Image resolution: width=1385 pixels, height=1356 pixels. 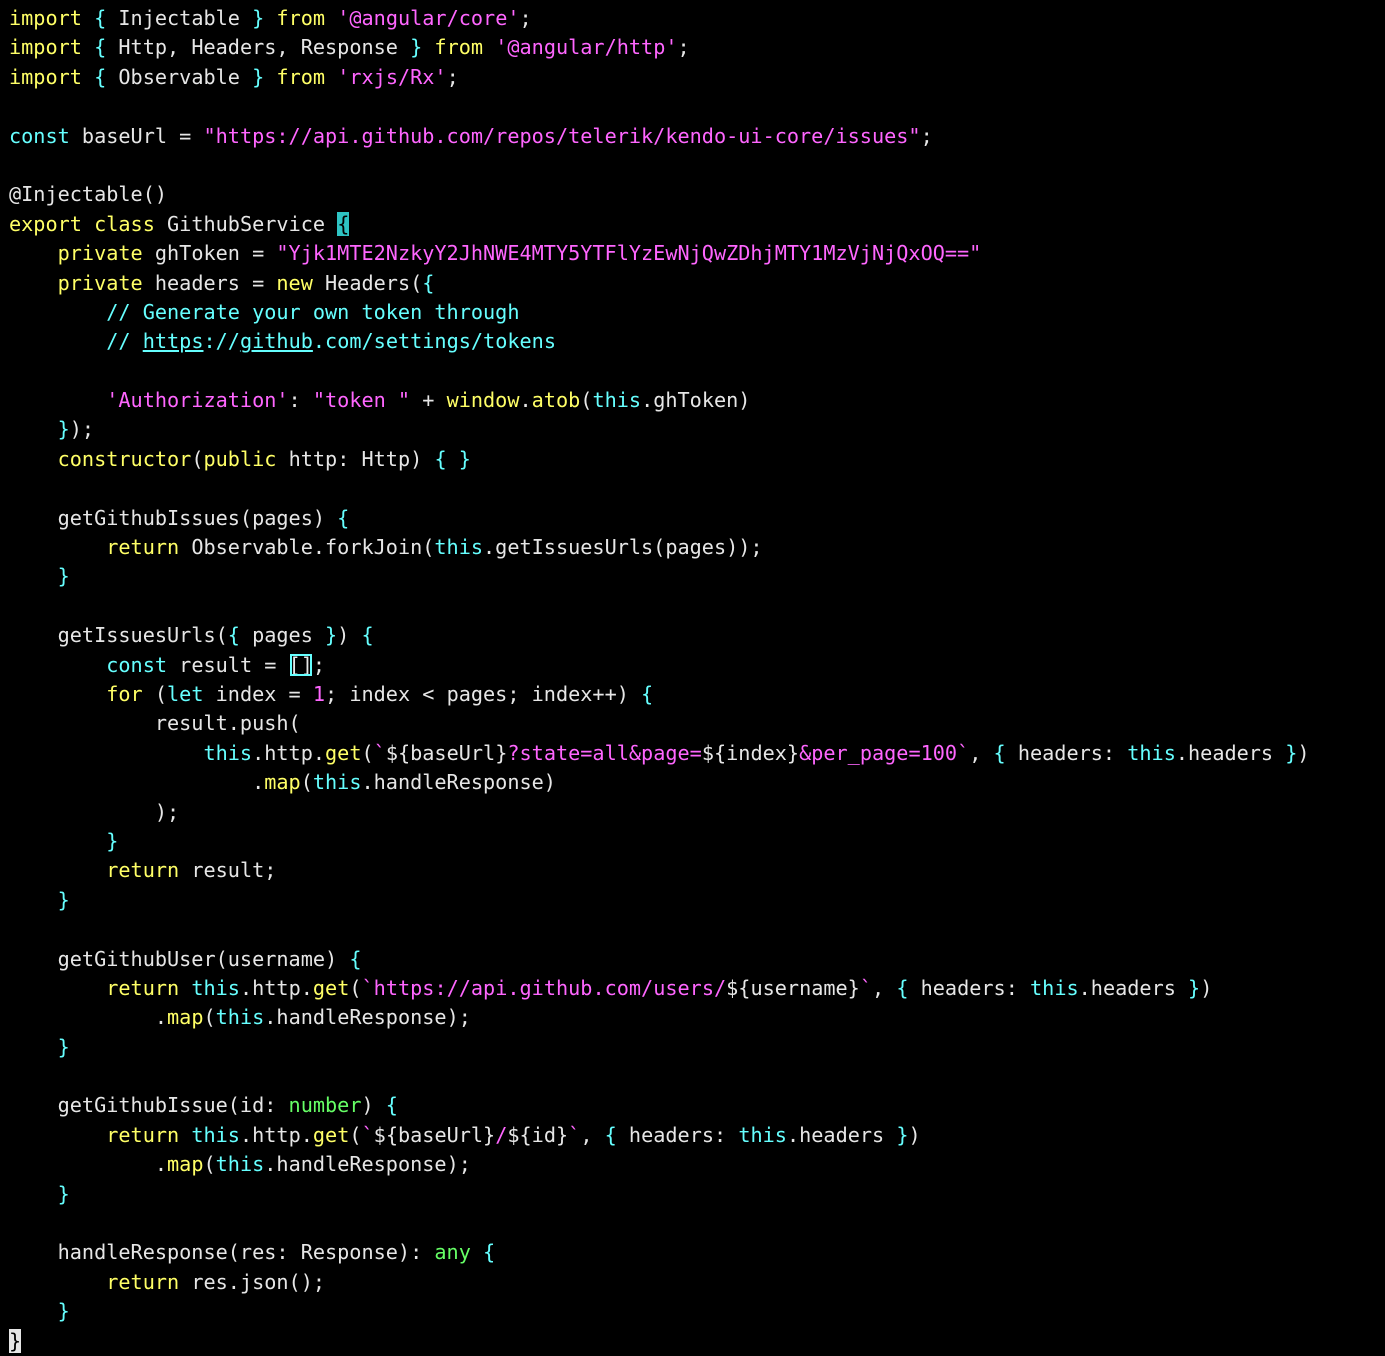 I want to click on code-token: );, so click(x=94, y=811).